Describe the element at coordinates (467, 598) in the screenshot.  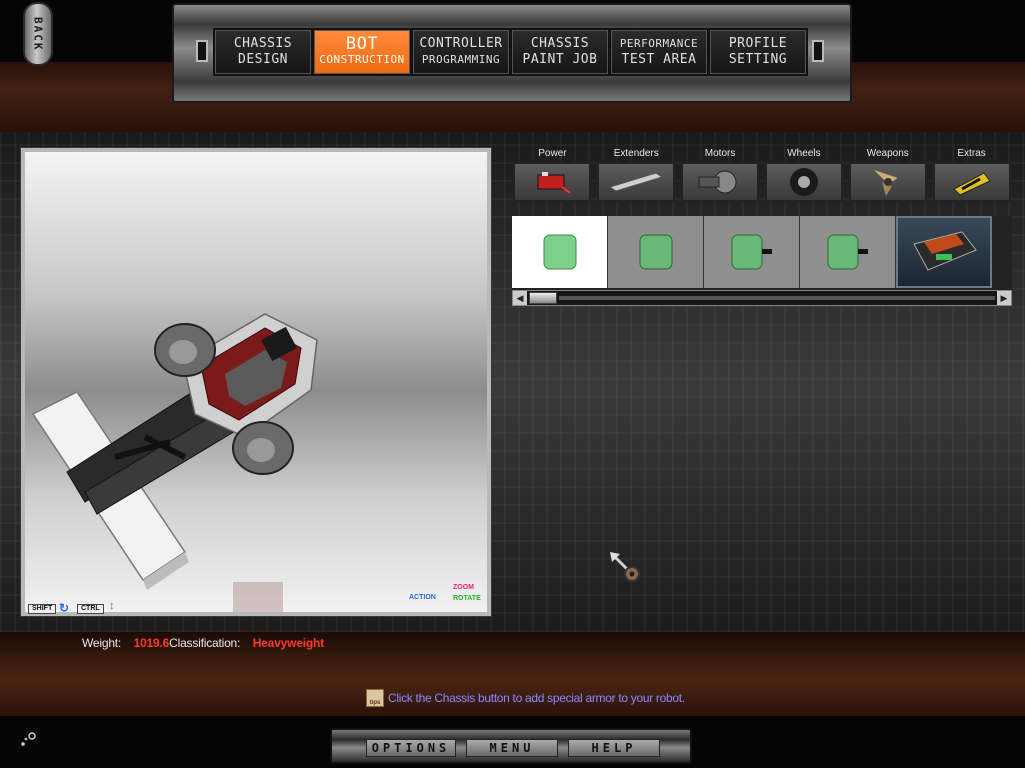
I see `rotate-hint: ROTATE` at that location.